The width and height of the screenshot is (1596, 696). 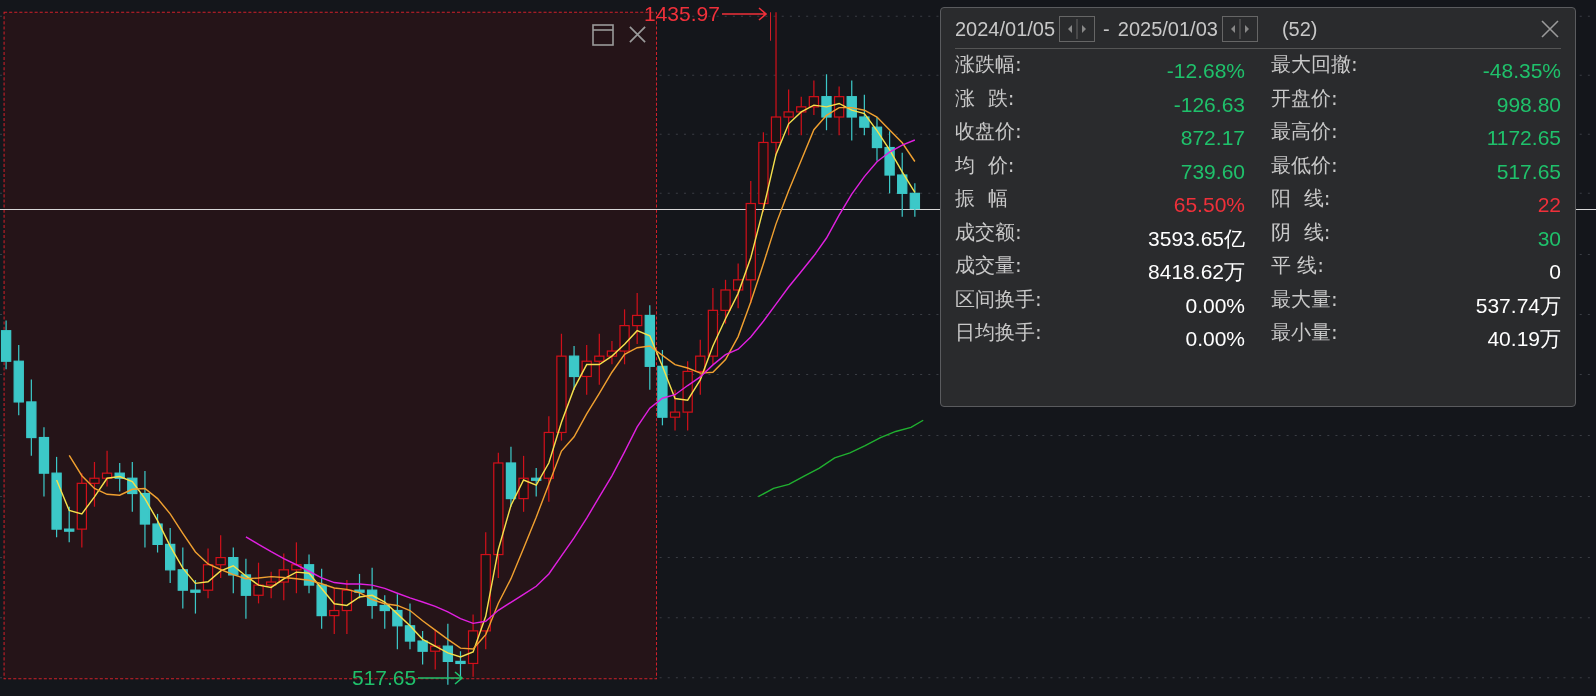 I want to click on bar-count: (52), so click(x=1299, y=29).